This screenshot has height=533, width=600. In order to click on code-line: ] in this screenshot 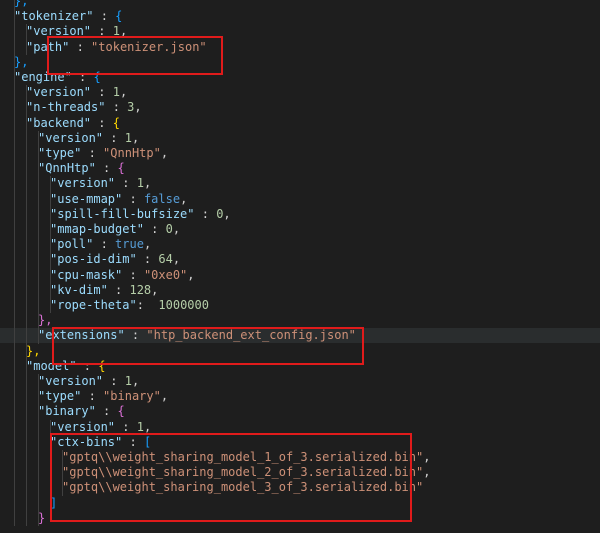, I will do `click(53, 503)`.